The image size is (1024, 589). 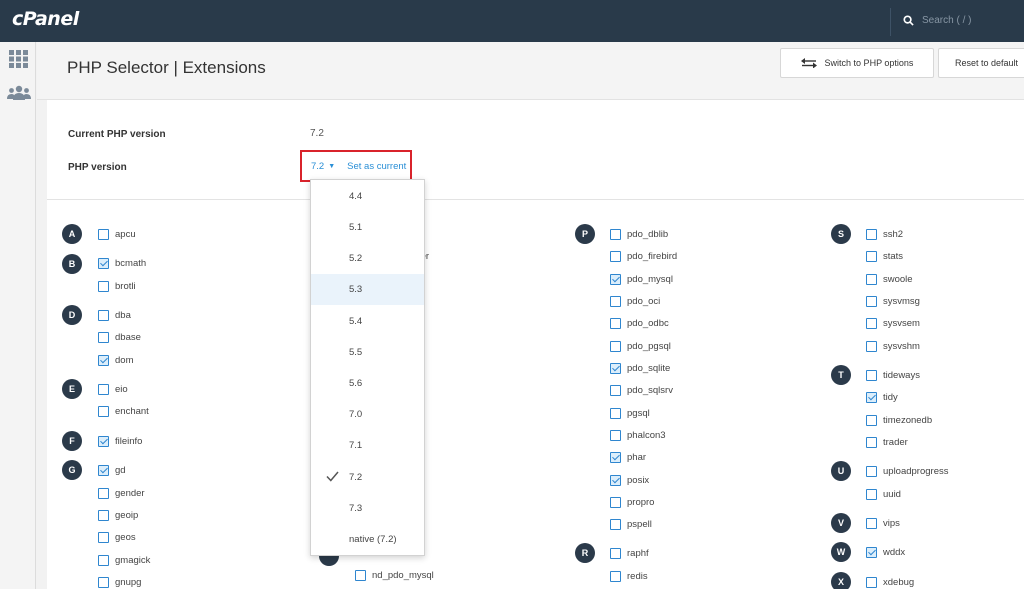 I want to click on reset-to-default-button: Reset to default, so click(x=981, y=63).